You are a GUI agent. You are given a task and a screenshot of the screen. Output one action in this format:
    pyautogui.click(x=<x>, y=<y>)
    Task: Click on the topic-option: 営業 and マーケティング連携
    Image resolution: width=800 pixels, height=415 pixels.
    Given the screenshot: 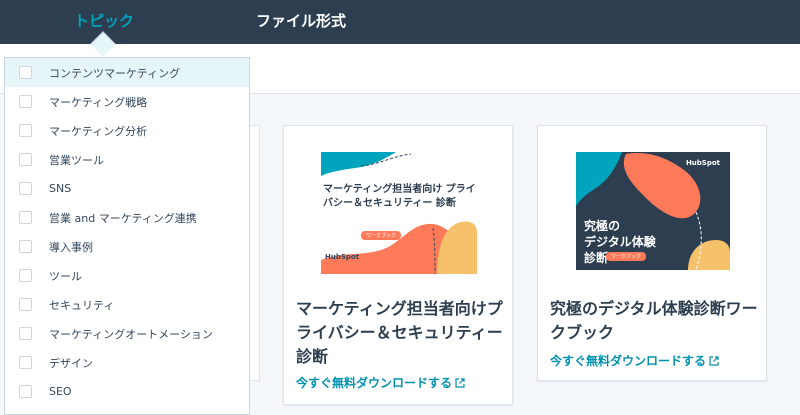 What is the action you would take?
    pyautogui.click(x=127, y=217)
    